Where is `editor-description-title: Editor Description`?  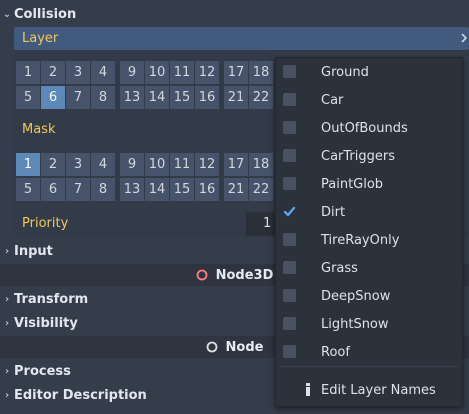 editor-description-title: Editor Description is located at coordinates (80, 395).